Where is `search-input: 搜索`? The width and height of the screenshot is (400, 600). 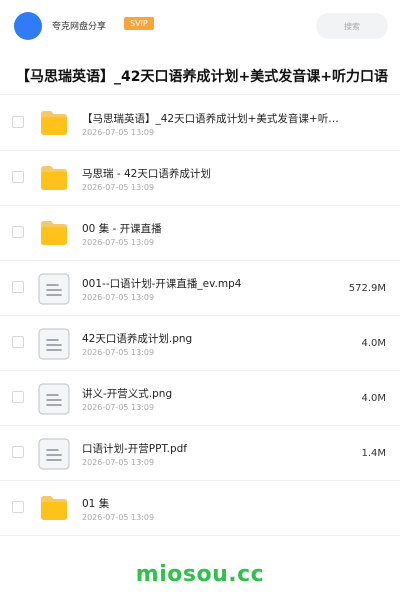
search-input: 搜索 is located at coordinates (352, 26).